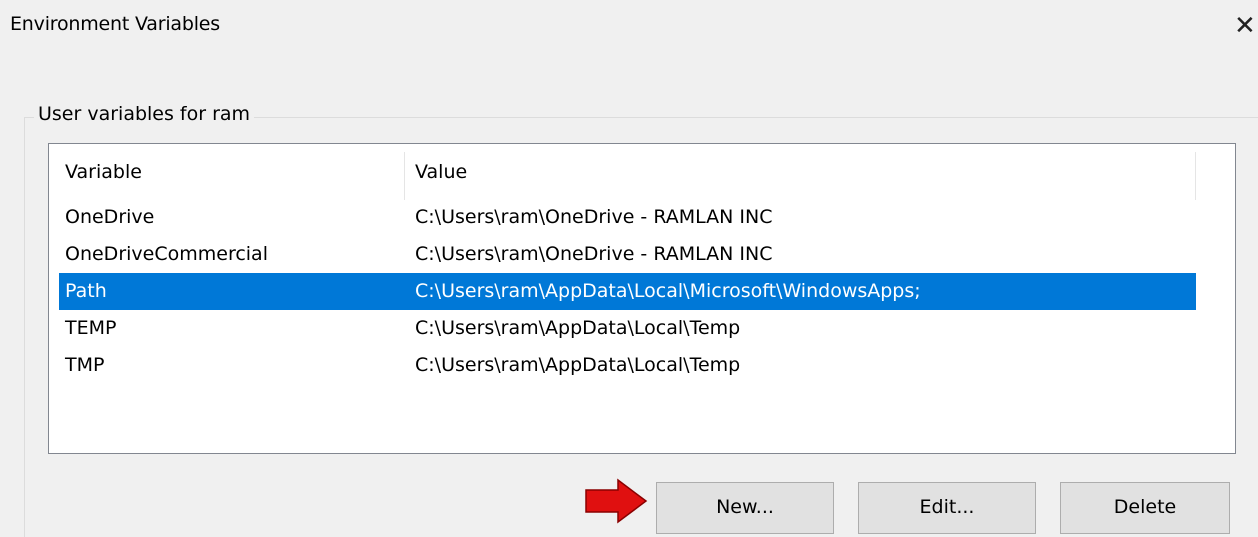 The image size is (1258, 537). What do you see at coordinates (629, 29) in the screenshot?
I see `title-bar: Environment Variables ✕` at bounding box center [629, 29].